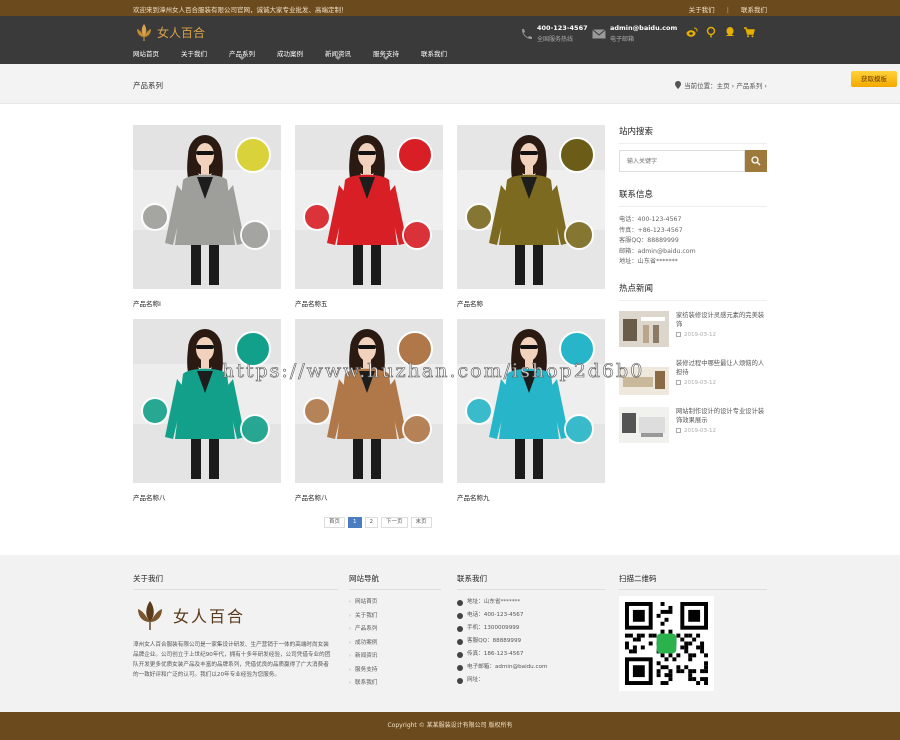 The image size is (900, 740). Describe the element at coordinates (553, 33) in the screenshot. I see `header-phone: 400-123-4567 全国服务热线` at that location.